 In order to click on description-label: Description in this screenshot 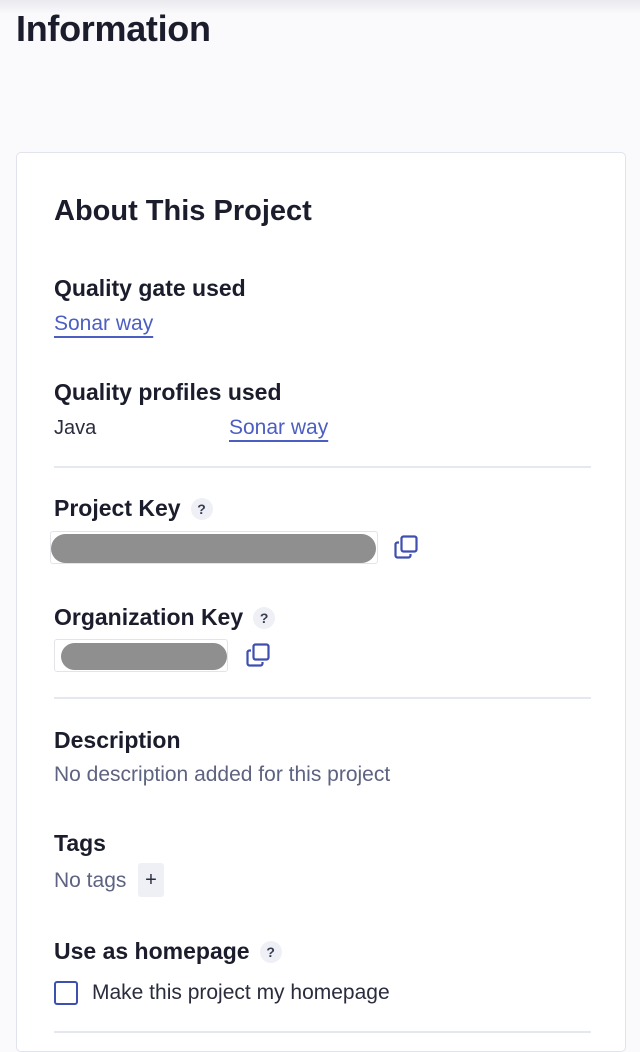, I will do `click(117, 740)`.